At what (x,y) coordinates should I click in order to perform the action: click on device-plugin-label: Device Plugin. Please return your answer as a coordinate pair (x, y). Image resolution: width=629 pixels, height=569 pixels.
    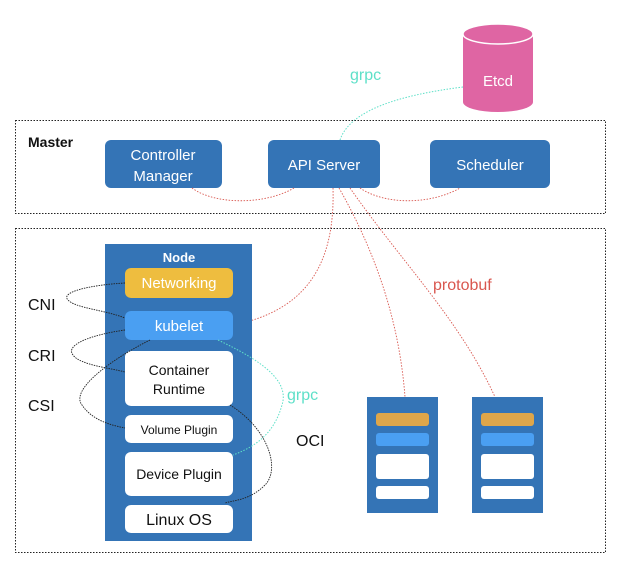
    Looking at the image, I should click on (179, 474).